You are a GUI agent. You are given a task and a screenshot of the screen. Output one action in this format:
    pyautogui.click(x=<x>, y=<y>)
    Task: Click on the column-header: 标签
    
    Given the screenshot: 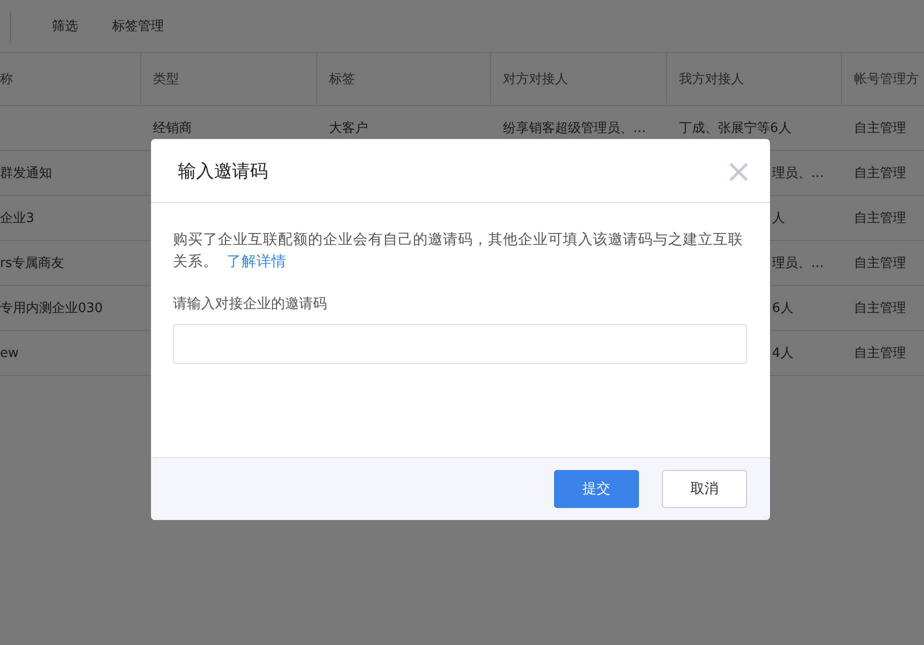 What is the action you would take?
    pyautogui.click(x=404, y=79)
    